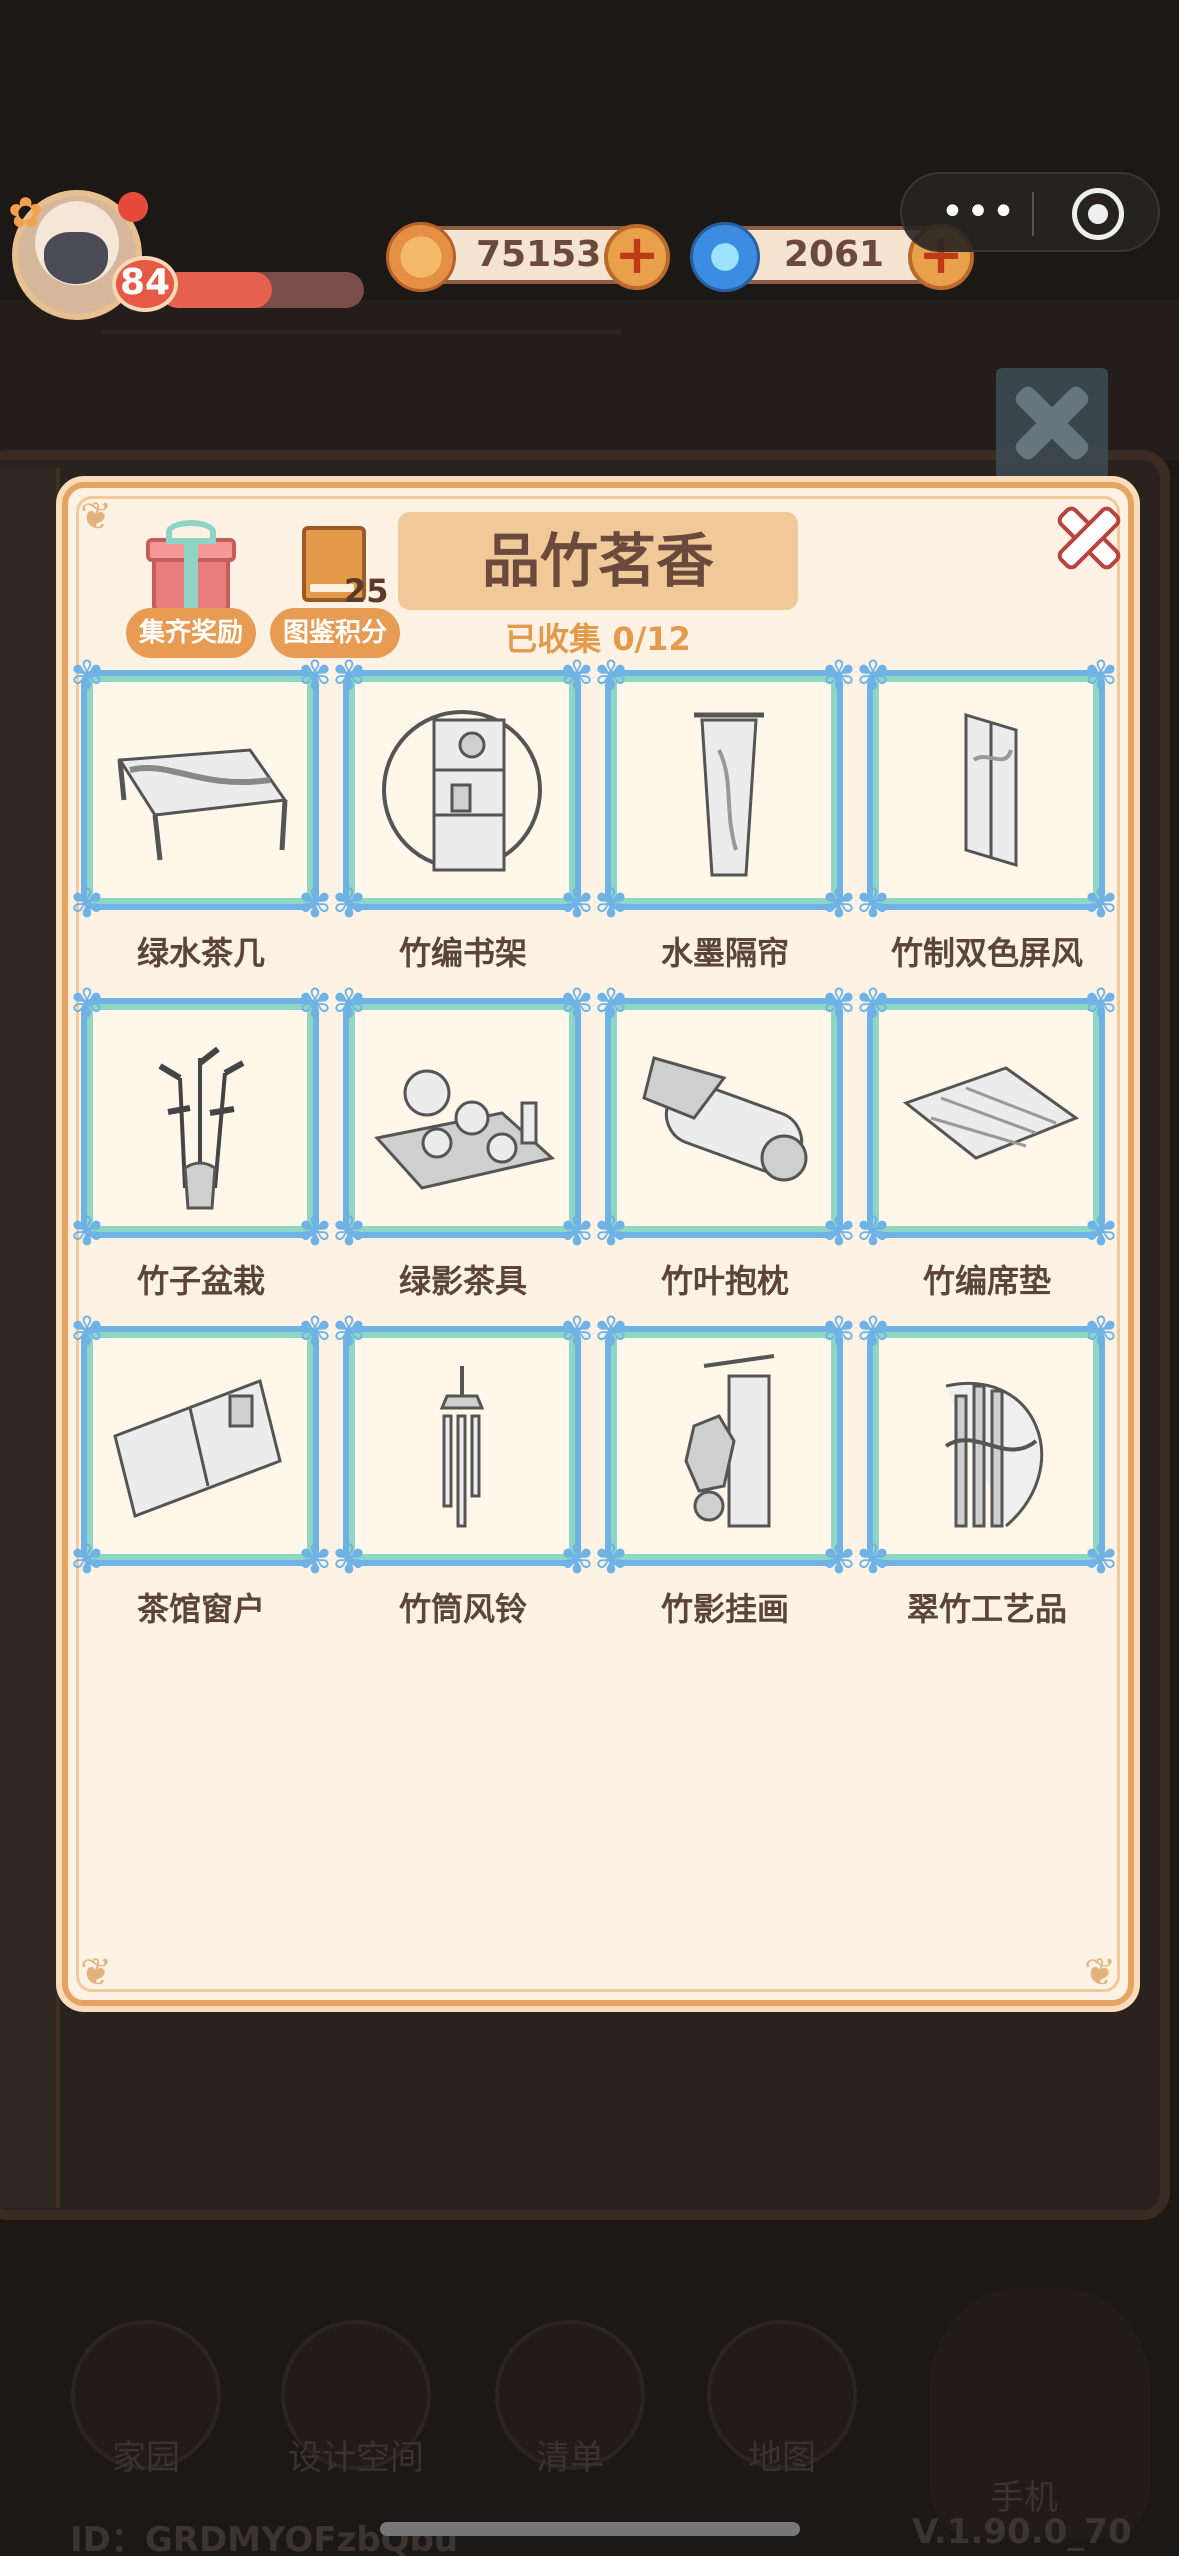  What do you see at coordinates (366, 591) in the screenshot?
I see `album-points-value: 25` at bounding box center [366, 591].